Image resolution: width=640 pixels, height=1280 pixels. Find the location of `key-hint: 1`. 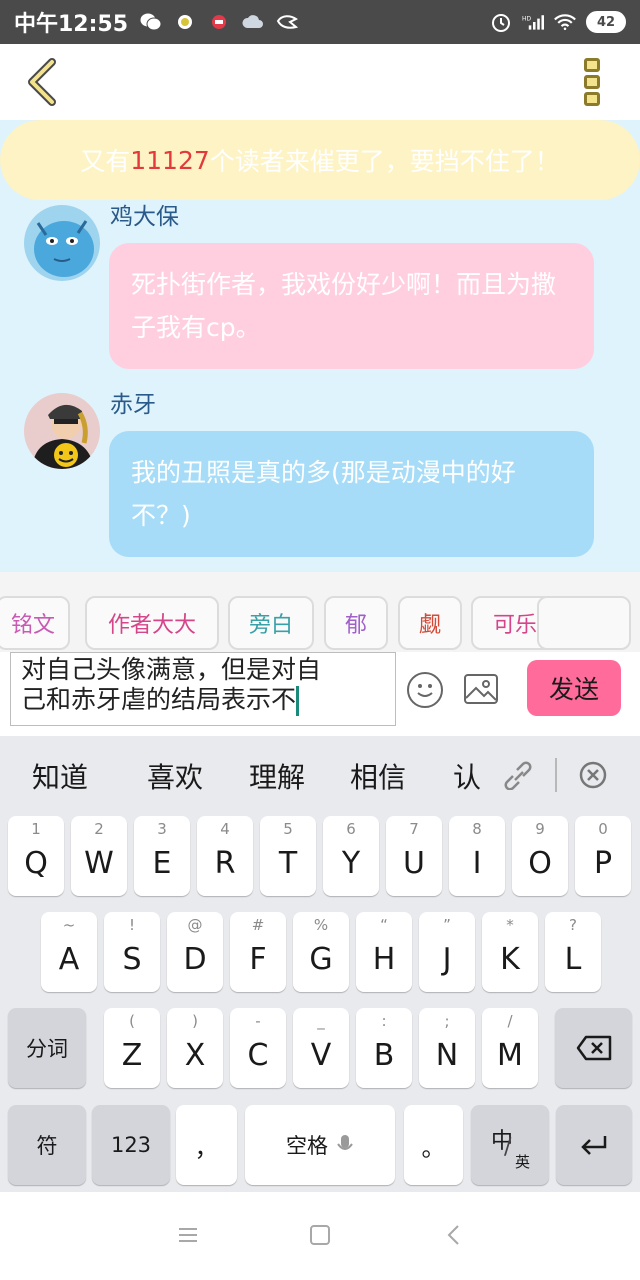

key-hint: 1 is located at coordinates (36, 829).